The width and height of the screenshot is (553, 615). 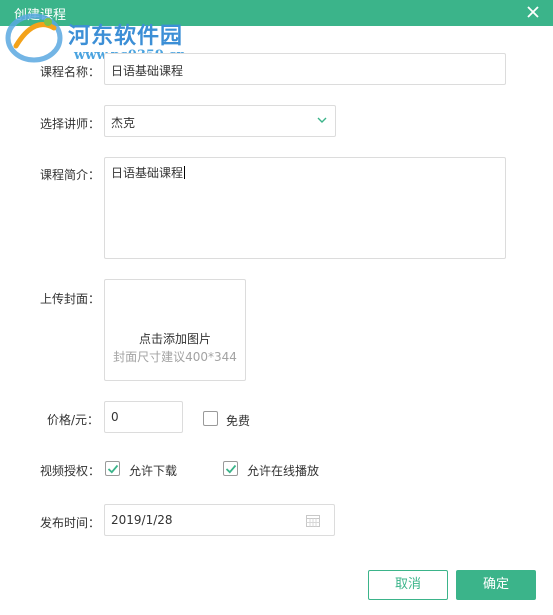 What do you see at coordinates (73, 420) in the screenshot?
I see `price-label: 价格/元：` at bounding box center [73, 420].